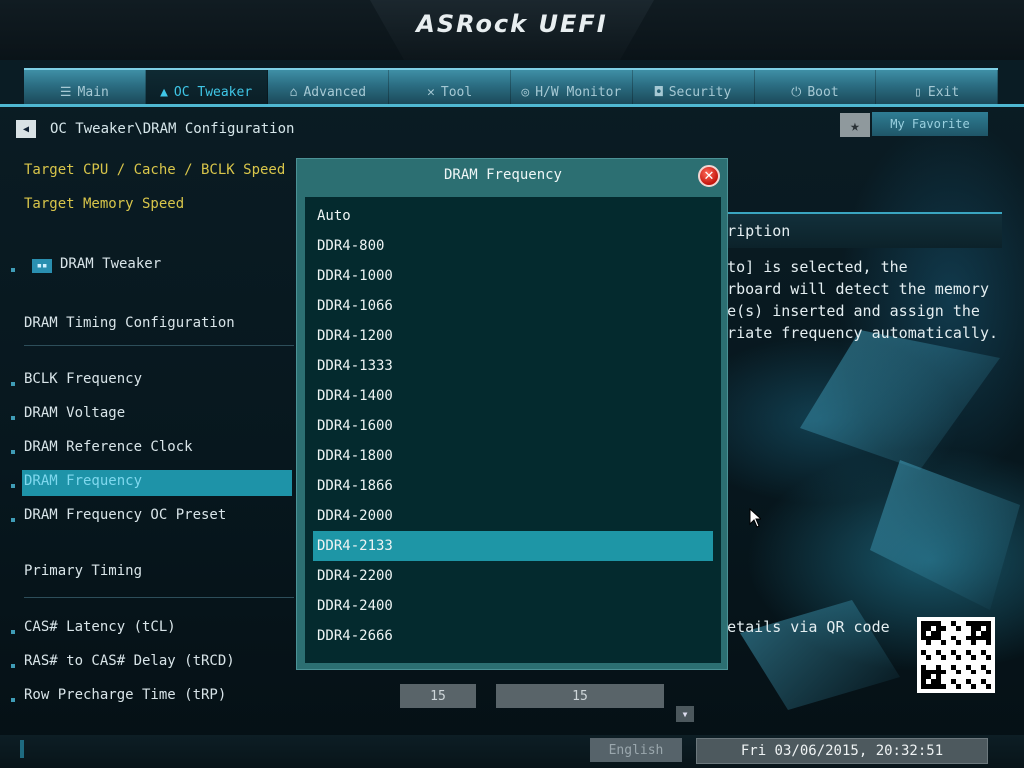 The height and width of the screenshot is (768, 1024). I want to click on shield-icon: ◘, so click(658, 92).